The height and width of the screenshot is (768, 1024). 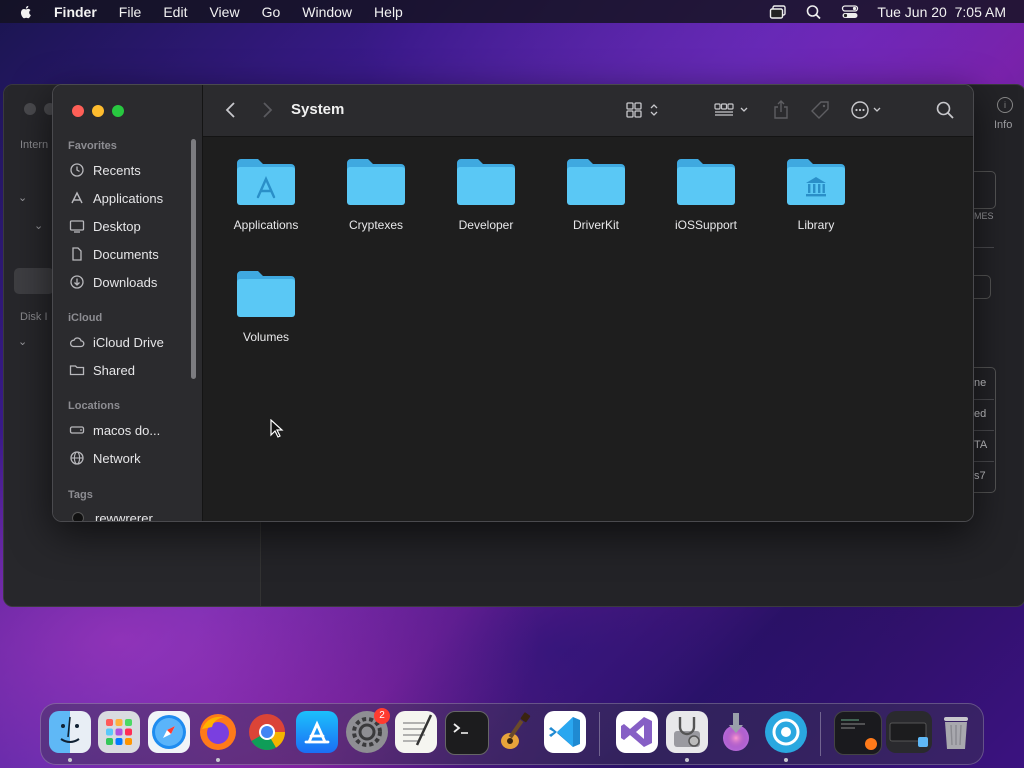 I want to click on menu-clock: Tue Jun 20 7:05 AM, so click(x=941, y=12).